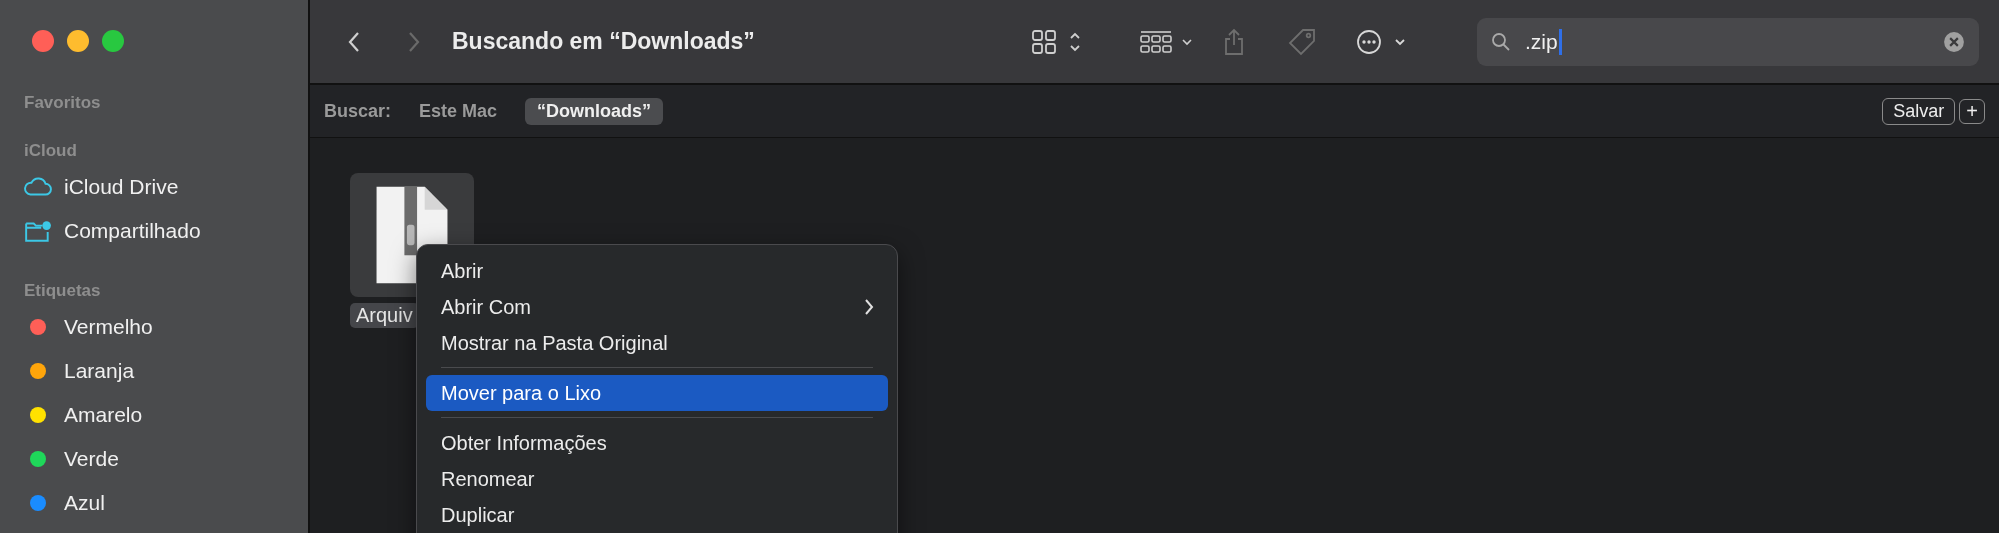 The image size is (1999, 533). Describe the element at coordinates (594, 111) in the screenshot. I see `scope-option: “Downloads”` at that location.